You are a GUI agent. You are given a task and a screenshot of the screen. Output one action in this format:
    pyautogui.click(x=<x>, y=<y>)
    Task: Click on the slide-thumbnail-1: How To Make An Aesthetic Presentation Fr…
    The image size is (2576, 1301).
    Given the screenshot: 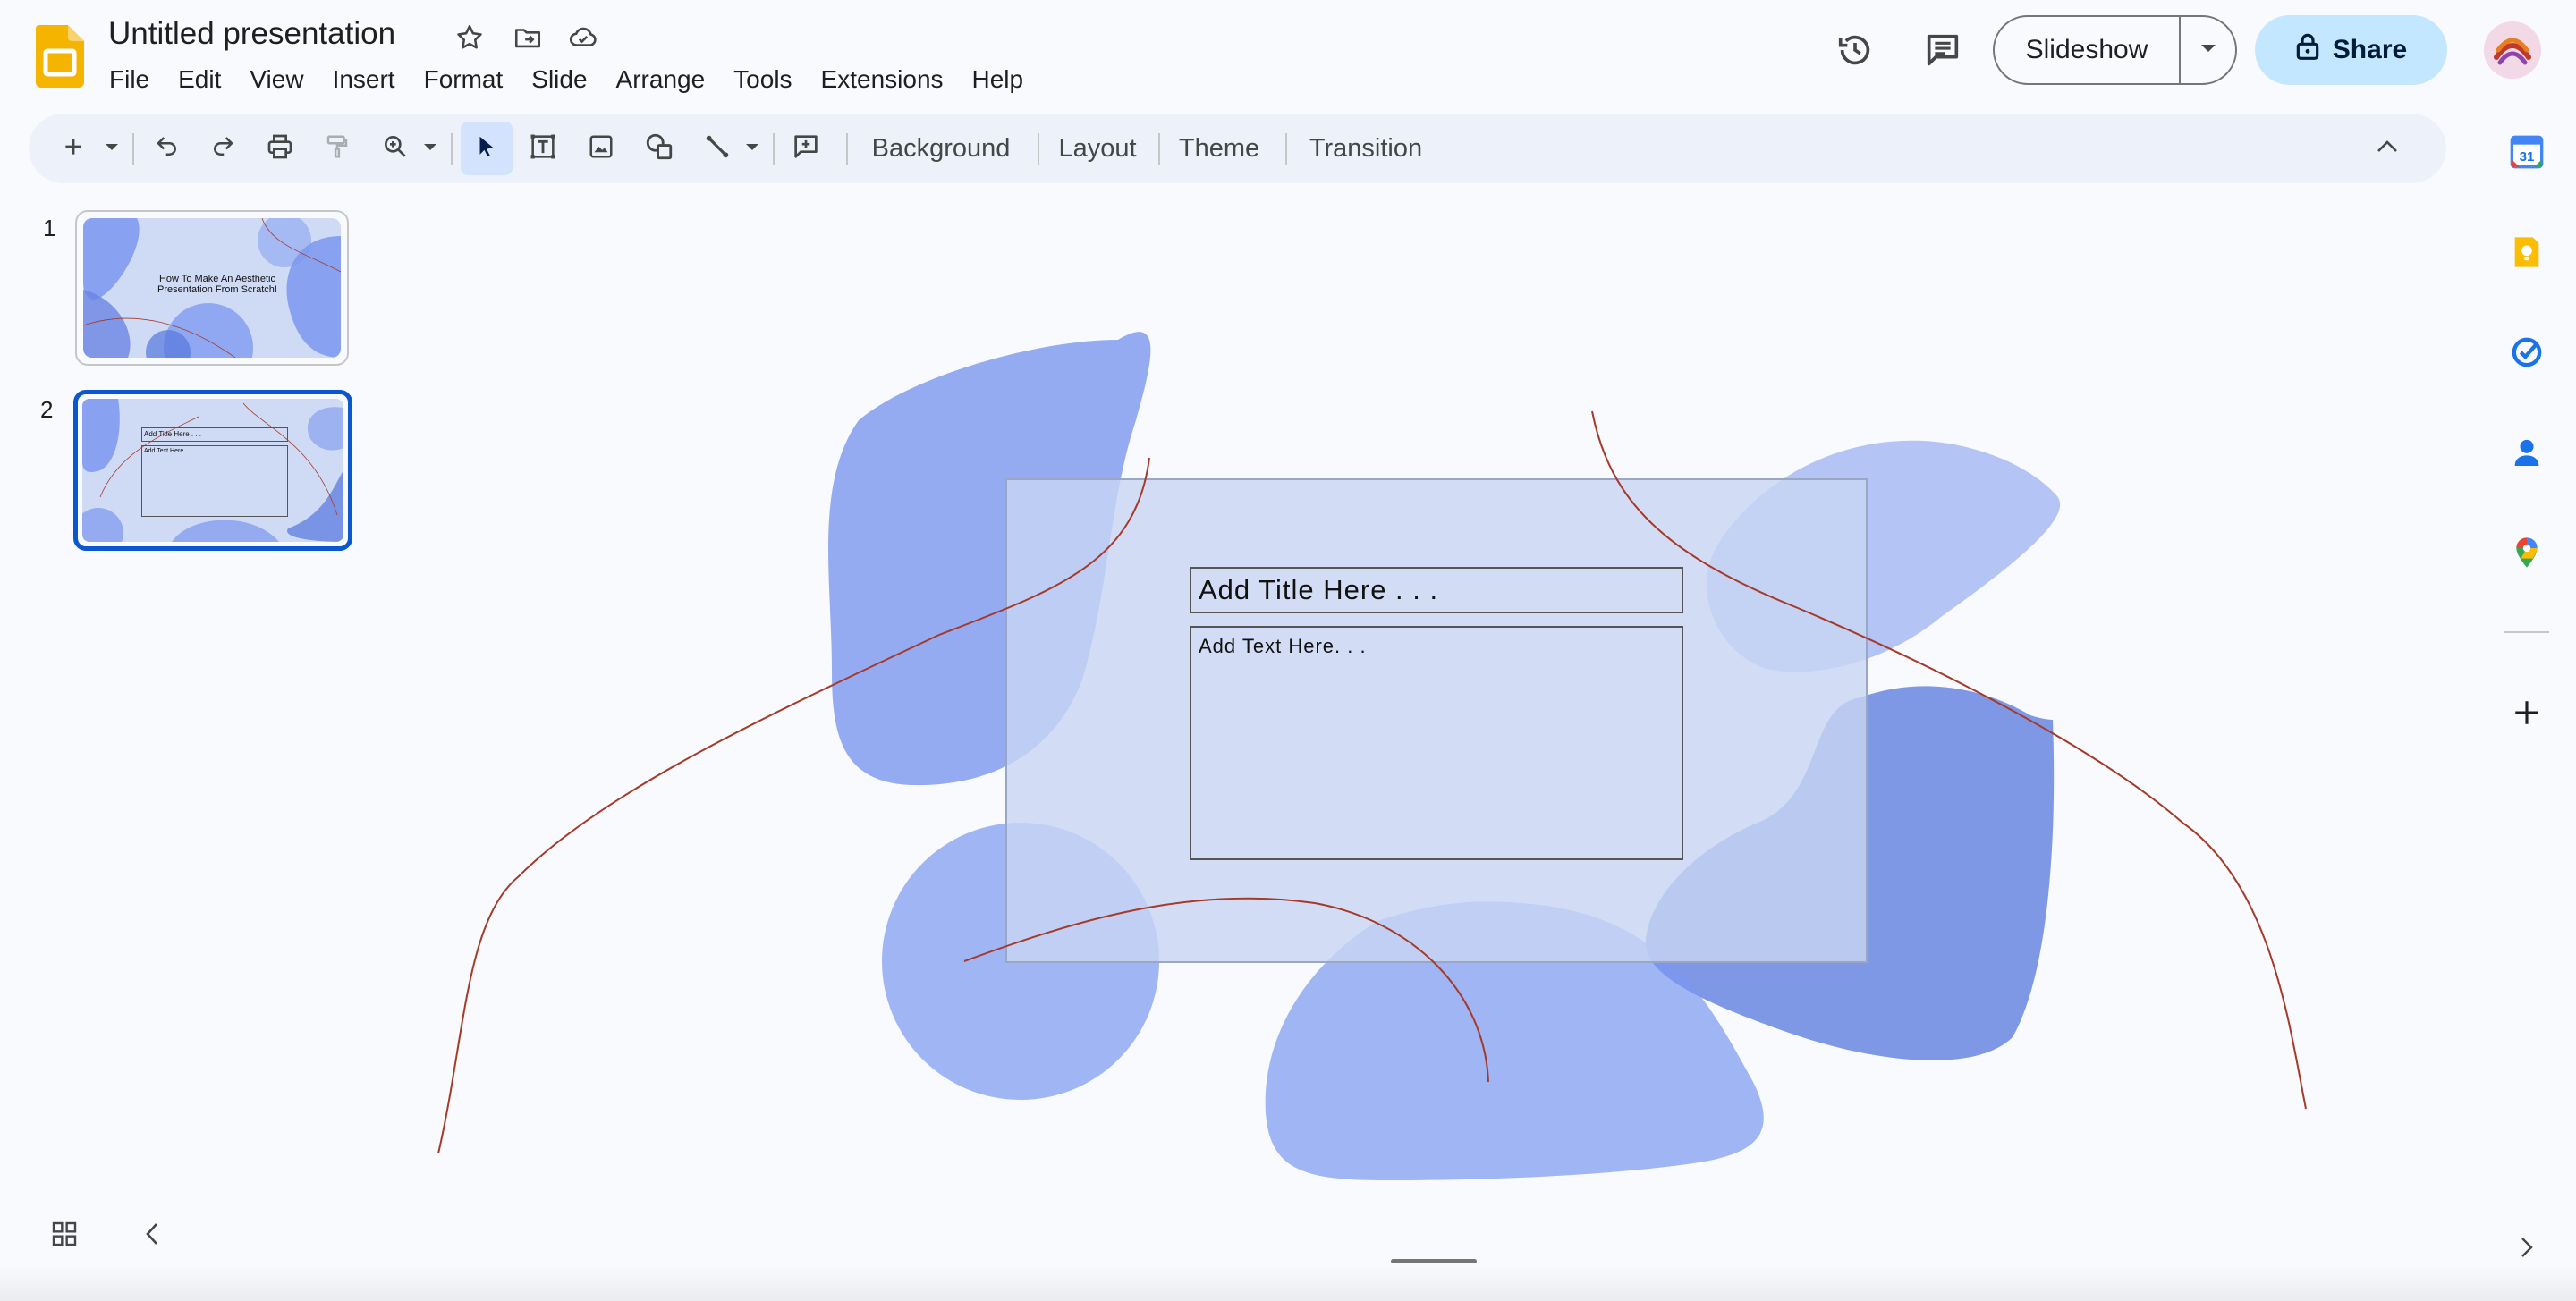 What is the action you would take?
    pyautogui.click(x=212, y=288)
    